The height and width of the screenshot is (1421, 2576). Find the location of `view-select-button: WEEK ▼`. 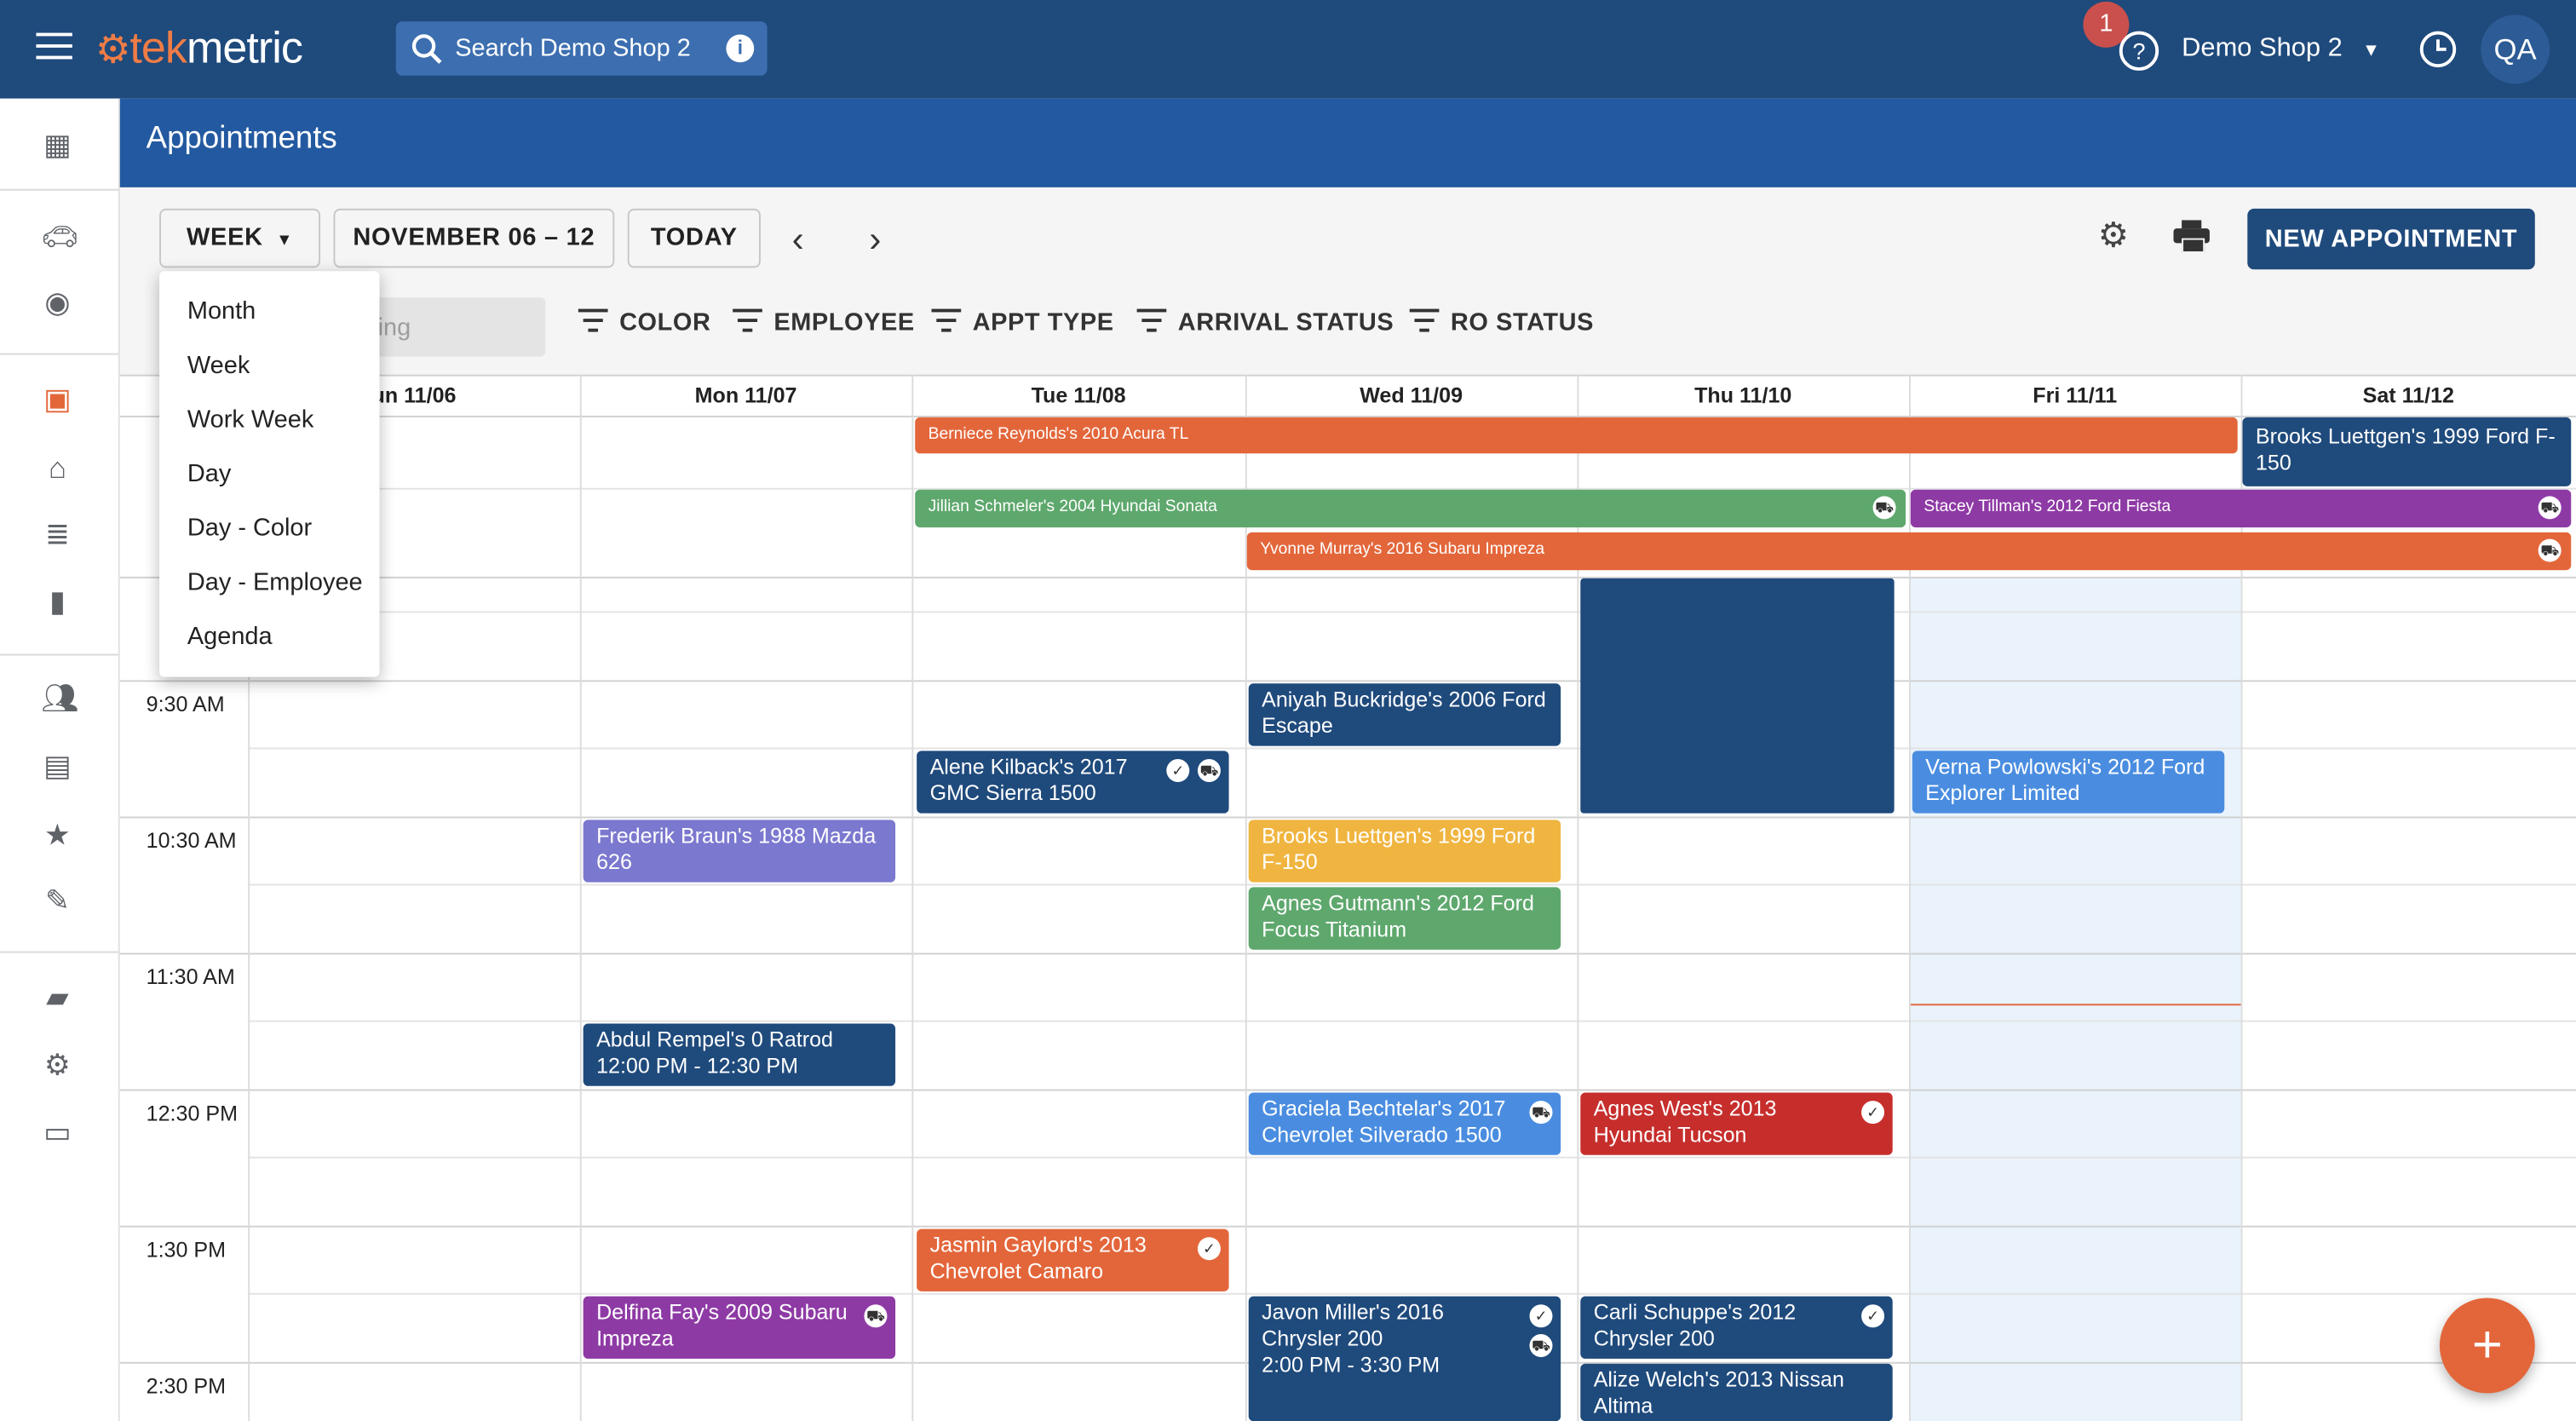

view-select-button: WEEK ▼ is located at coordinates (240, 238).